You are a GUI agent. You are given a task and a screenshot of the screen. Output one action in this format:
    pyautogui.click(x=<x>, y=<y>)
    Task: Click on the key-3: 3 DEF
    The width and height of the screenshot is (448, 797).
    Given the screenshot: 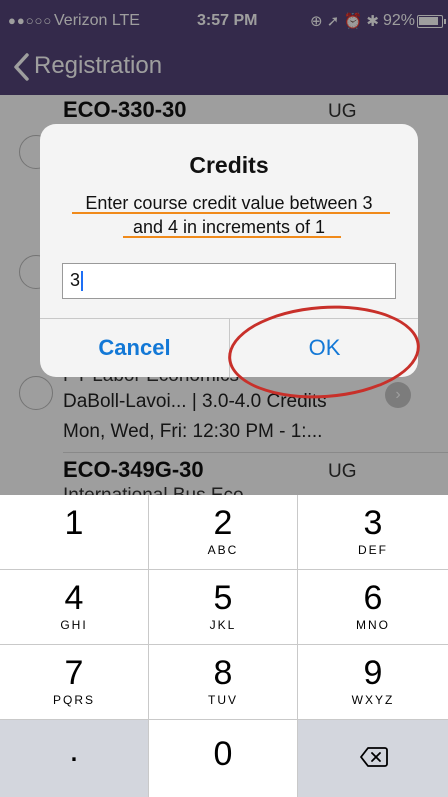 What is the action you would take?
    pyautogui.click(x=373, y=532)
    